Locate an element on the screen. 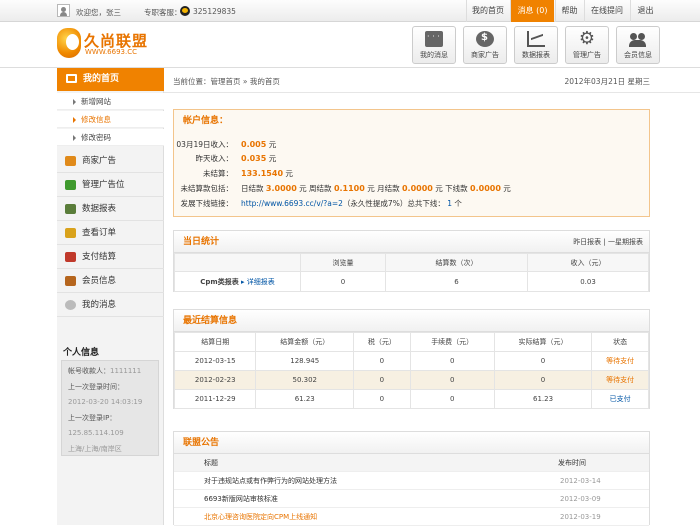  column-header is located at coordinates (237, 262).